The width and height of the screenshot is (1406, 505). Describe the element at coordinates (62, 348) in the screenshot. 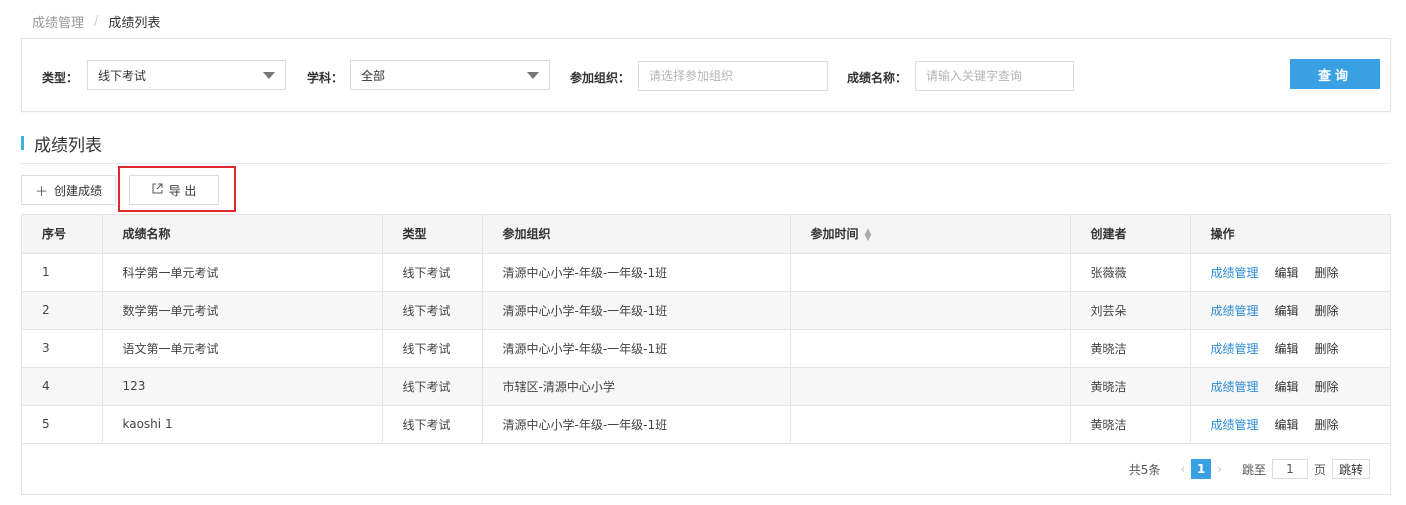

I see `row-index: 3` at that location.